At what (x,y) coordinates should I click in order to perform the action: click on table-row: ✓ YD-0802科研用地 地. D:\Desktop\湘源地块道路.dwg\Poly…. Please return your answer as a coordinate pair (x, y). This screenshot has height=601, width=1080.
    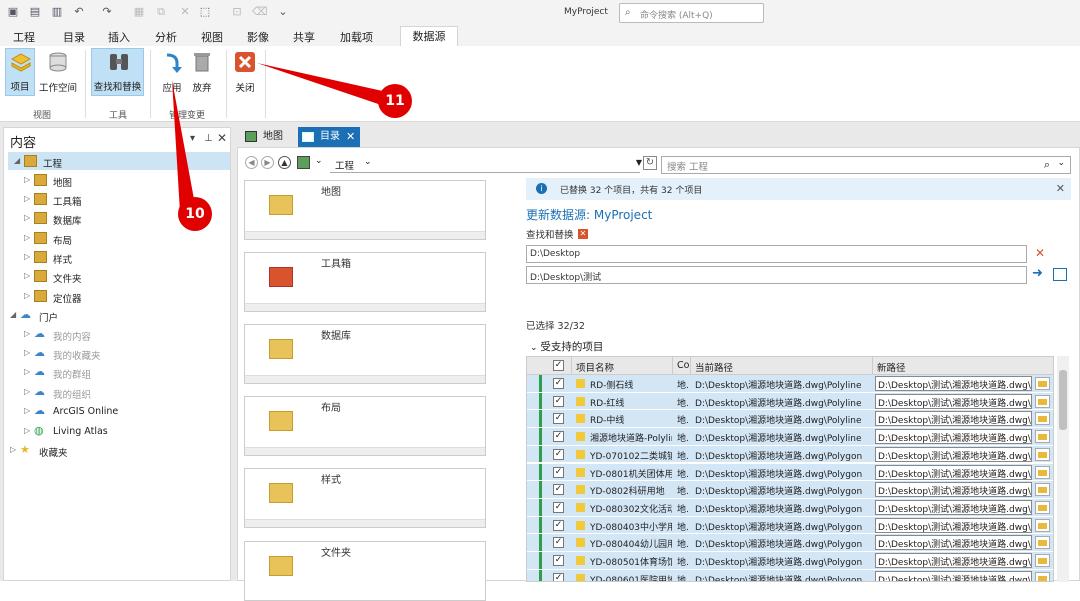
    Looking at the image, I should click on (790, 490).